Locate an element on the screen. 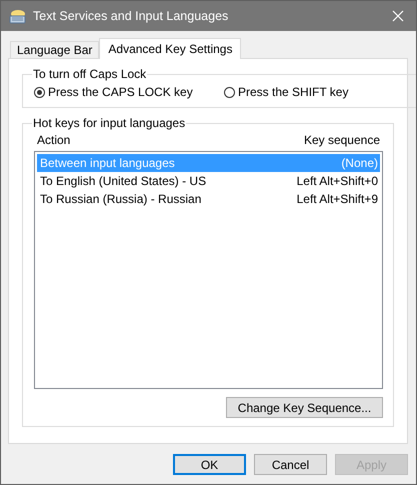 This screenshot has width=417, height=485. list-row: To English (United States) - US Left Alt+Shift+0 is located at coordinates (208, 181).